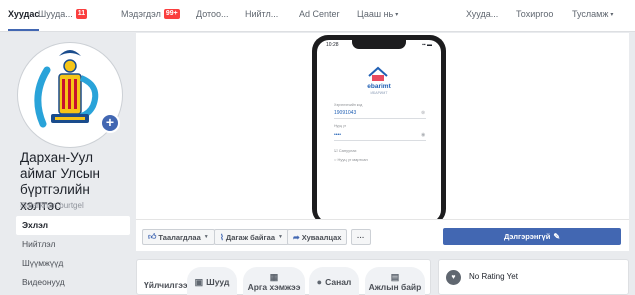 This screenshot has width=635, height=295. What do you see at coordinates (171, 14) in the screenshot?
I see `notifications-badge: 99+` at bounding box center [171, 14].